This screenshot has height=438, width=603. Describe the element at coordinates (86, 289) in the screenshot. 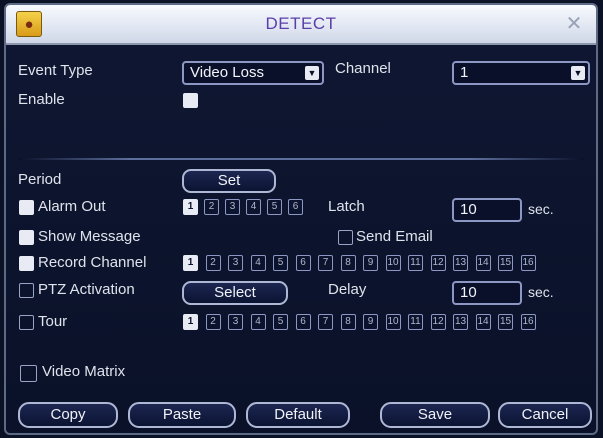

I see `ptz-activation-label: PTZ Activation` at that location.